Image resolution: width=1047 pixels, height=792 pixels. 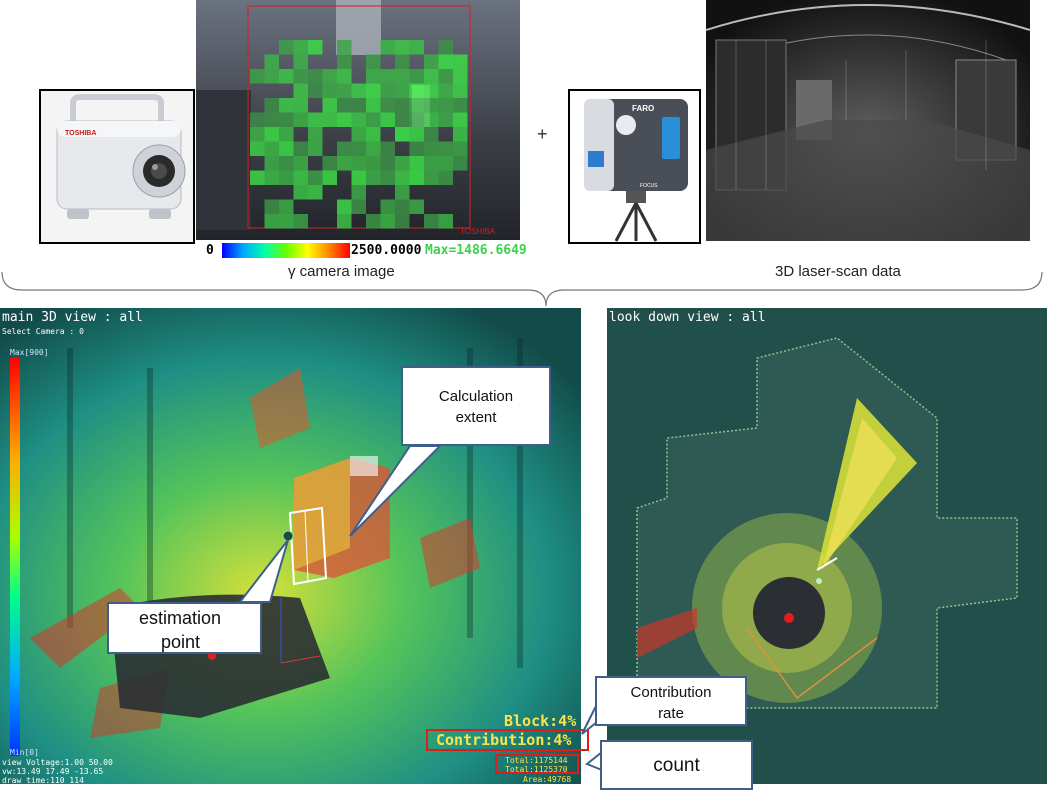 I want to click on block-readout: Block:4%, so click(x=540, y=721).